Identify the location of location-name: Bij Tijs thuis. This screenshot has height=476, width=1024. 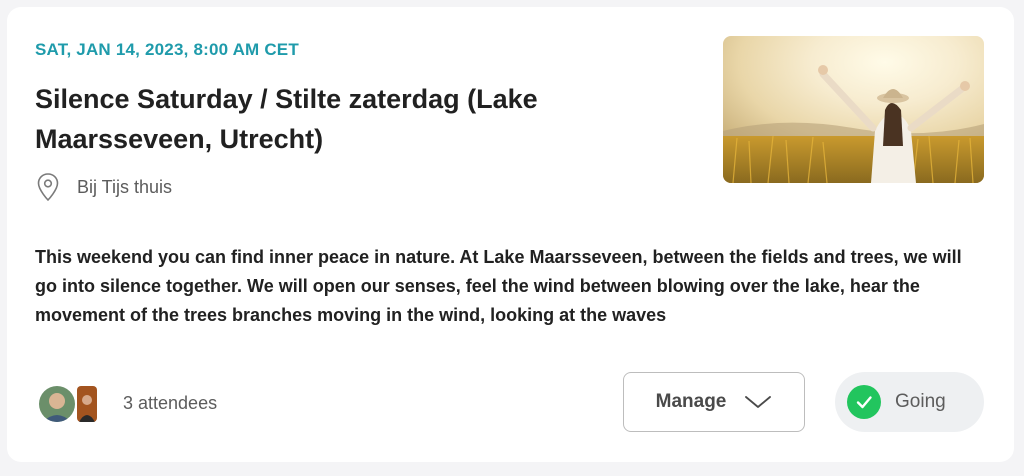
(125, 186).